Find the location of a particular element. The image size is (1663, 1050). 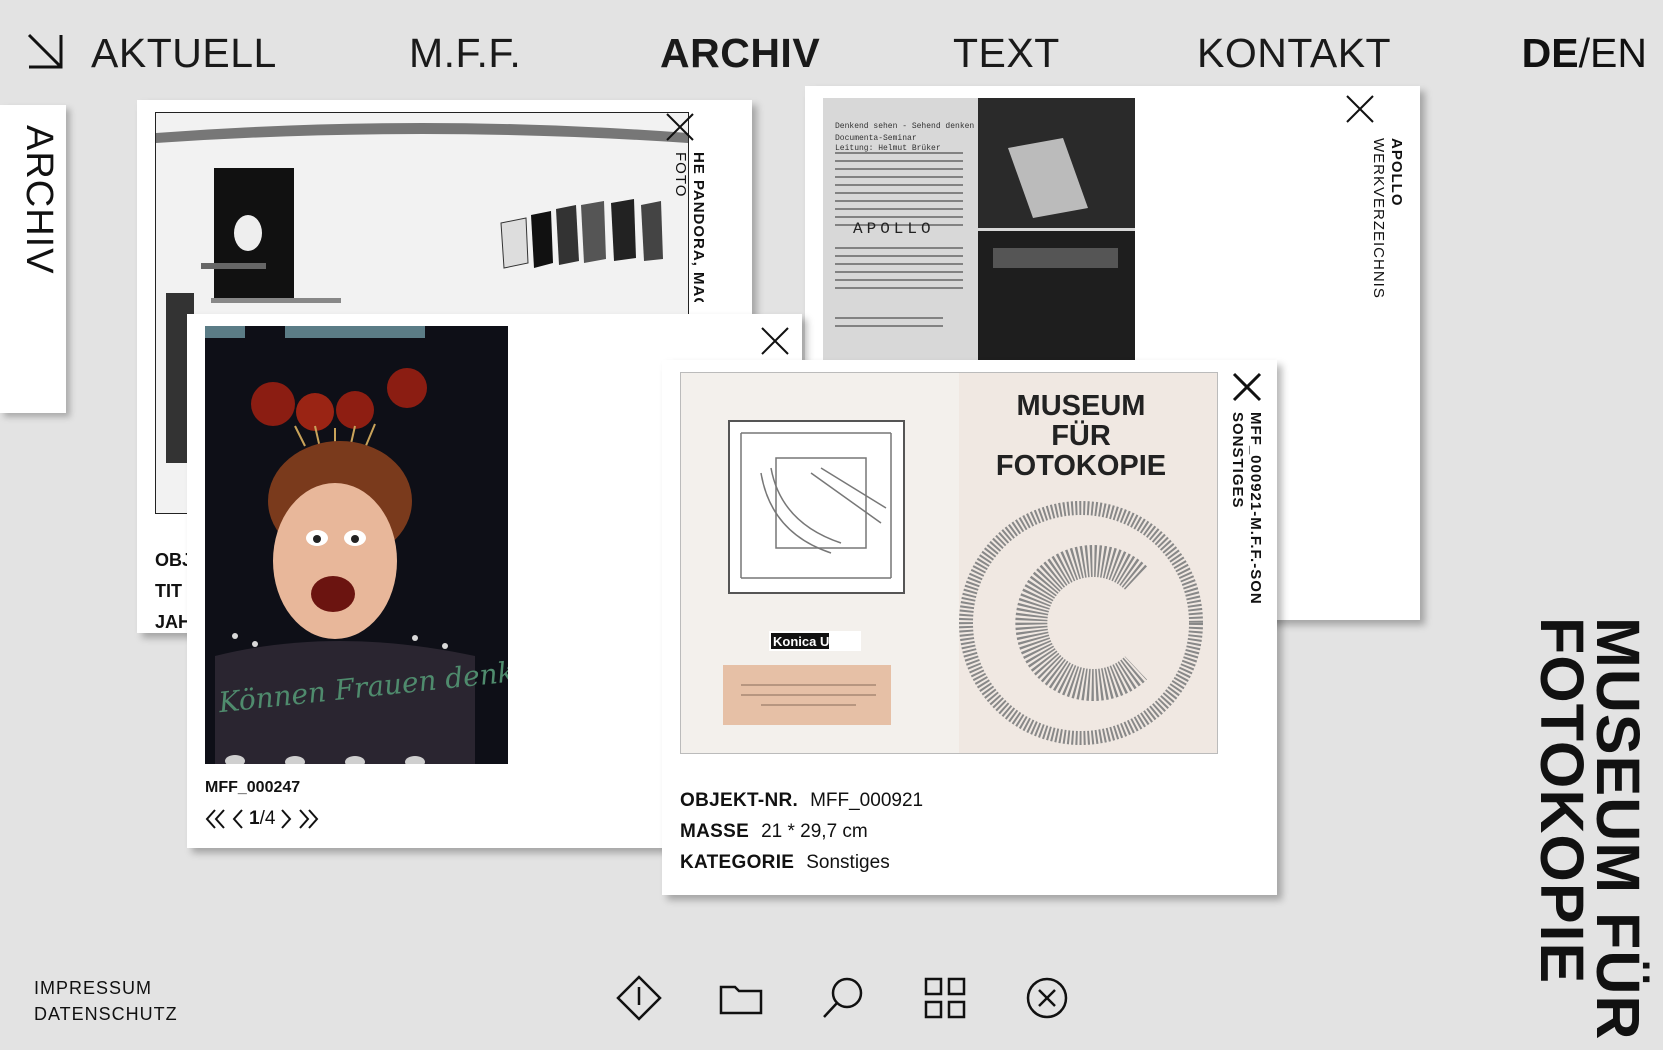

card-photo: Können Frauen denken? is located at coordinates (356, 545).